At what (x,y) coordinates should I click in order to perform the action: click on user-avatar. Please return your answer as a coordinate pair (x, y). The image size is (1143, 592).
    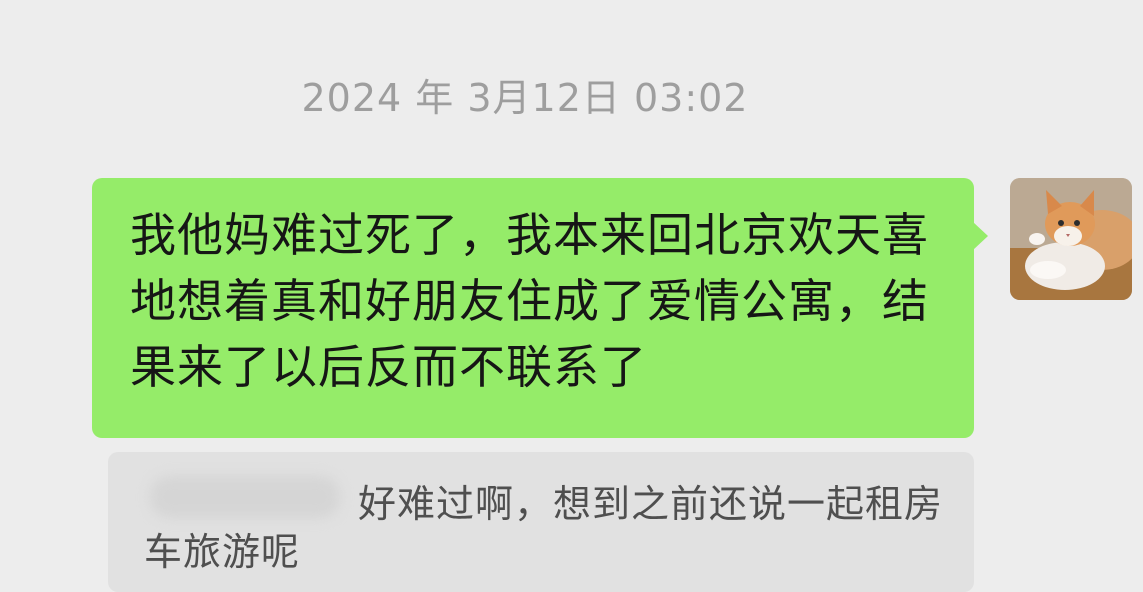
    Looking at the image, I should click on (1071, 239).